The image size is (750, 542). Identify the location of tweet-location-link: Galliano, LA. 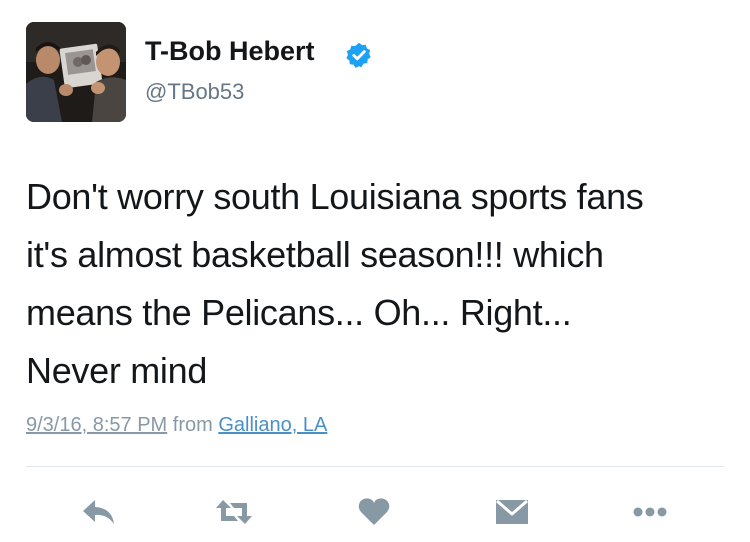
(272, 425).